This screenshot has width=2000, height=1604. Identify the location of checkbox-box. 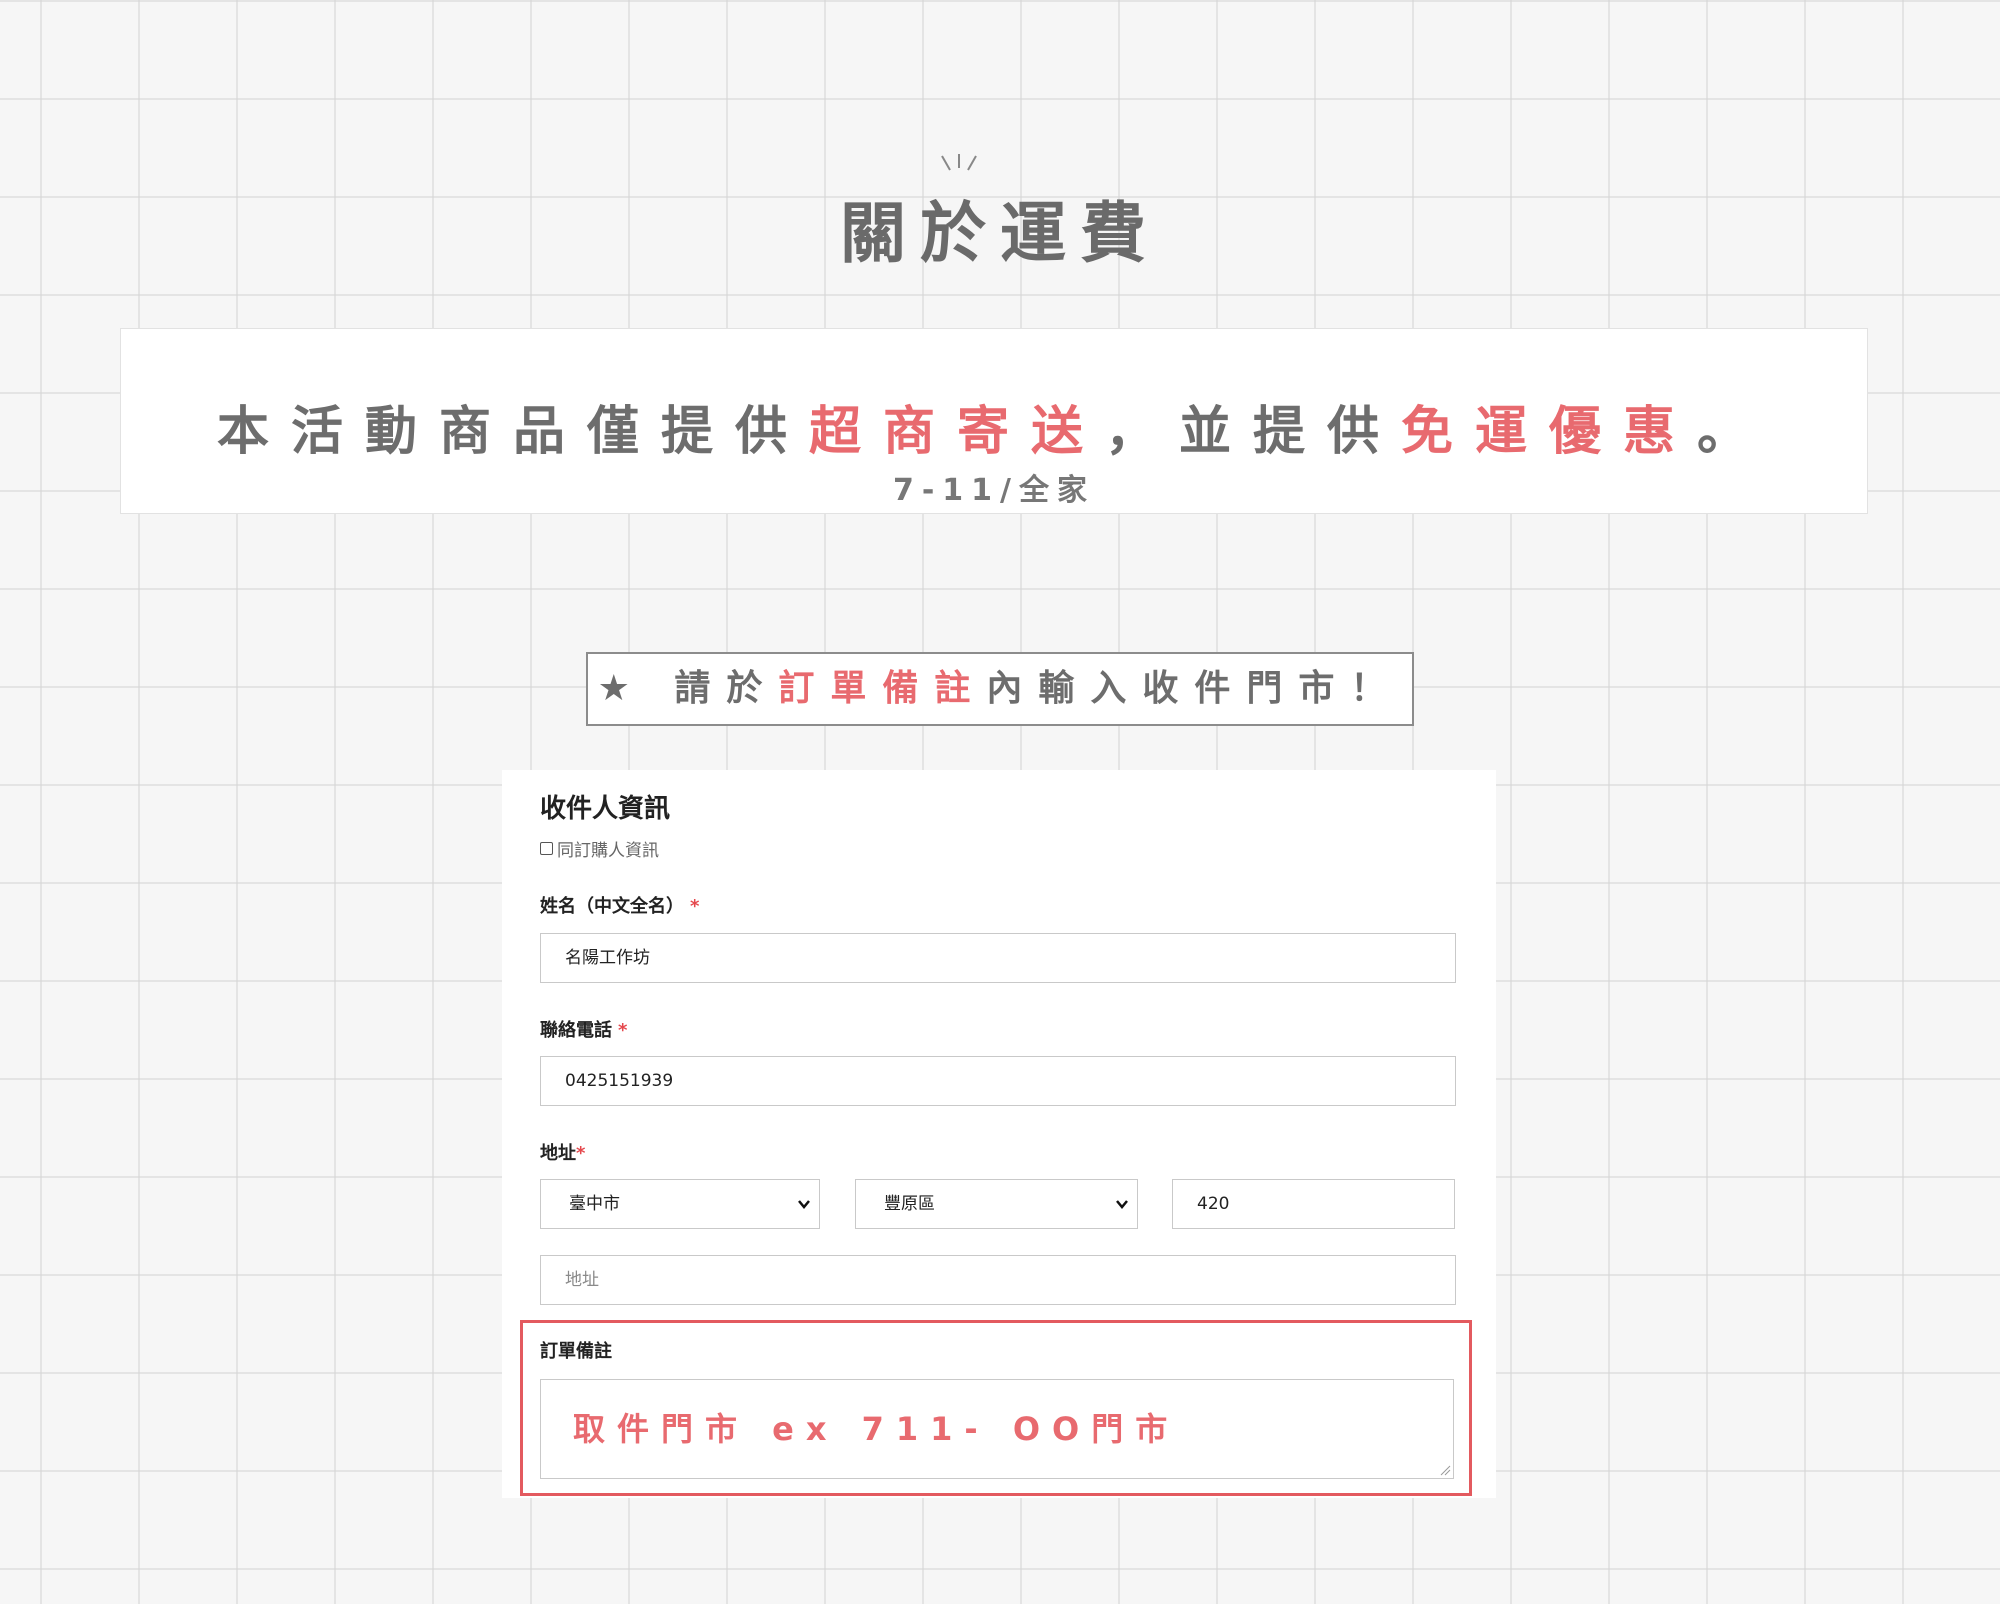
(546, 848).